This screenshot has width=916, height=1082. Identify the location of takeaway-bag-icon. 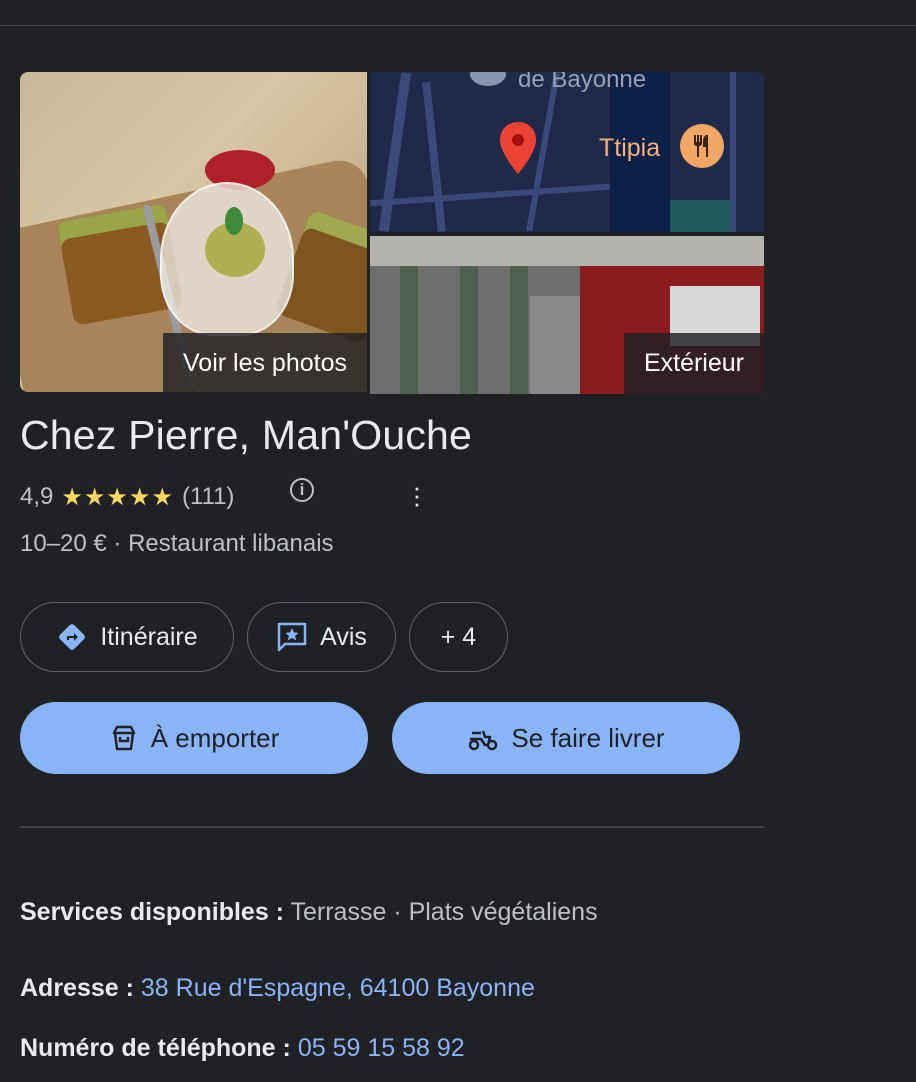
(124, 738).